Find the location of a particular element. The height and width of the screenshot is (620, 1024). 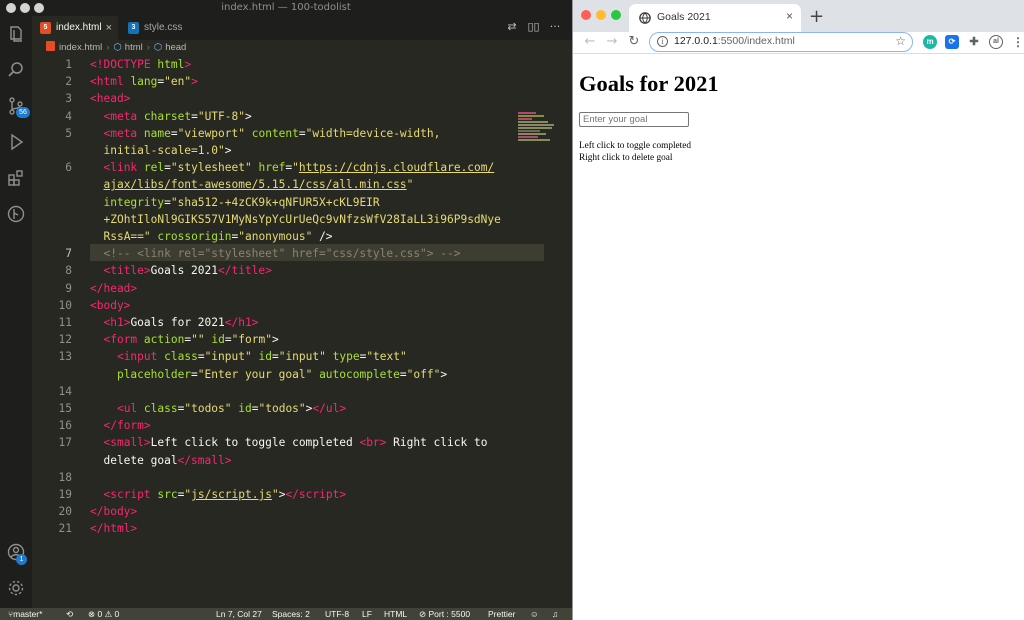

encoding: UTF-8 is located at coordinates (337, 614).